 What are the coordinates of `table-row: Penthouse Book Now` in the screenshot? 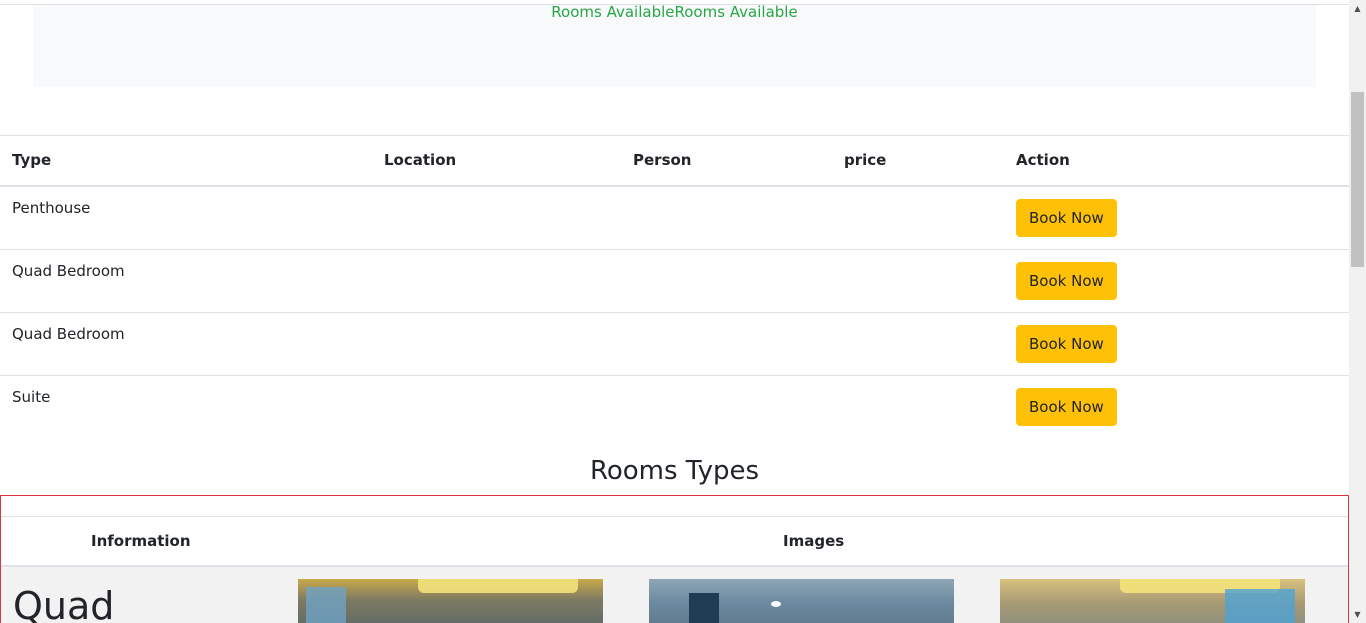 It's located at (674, 217).